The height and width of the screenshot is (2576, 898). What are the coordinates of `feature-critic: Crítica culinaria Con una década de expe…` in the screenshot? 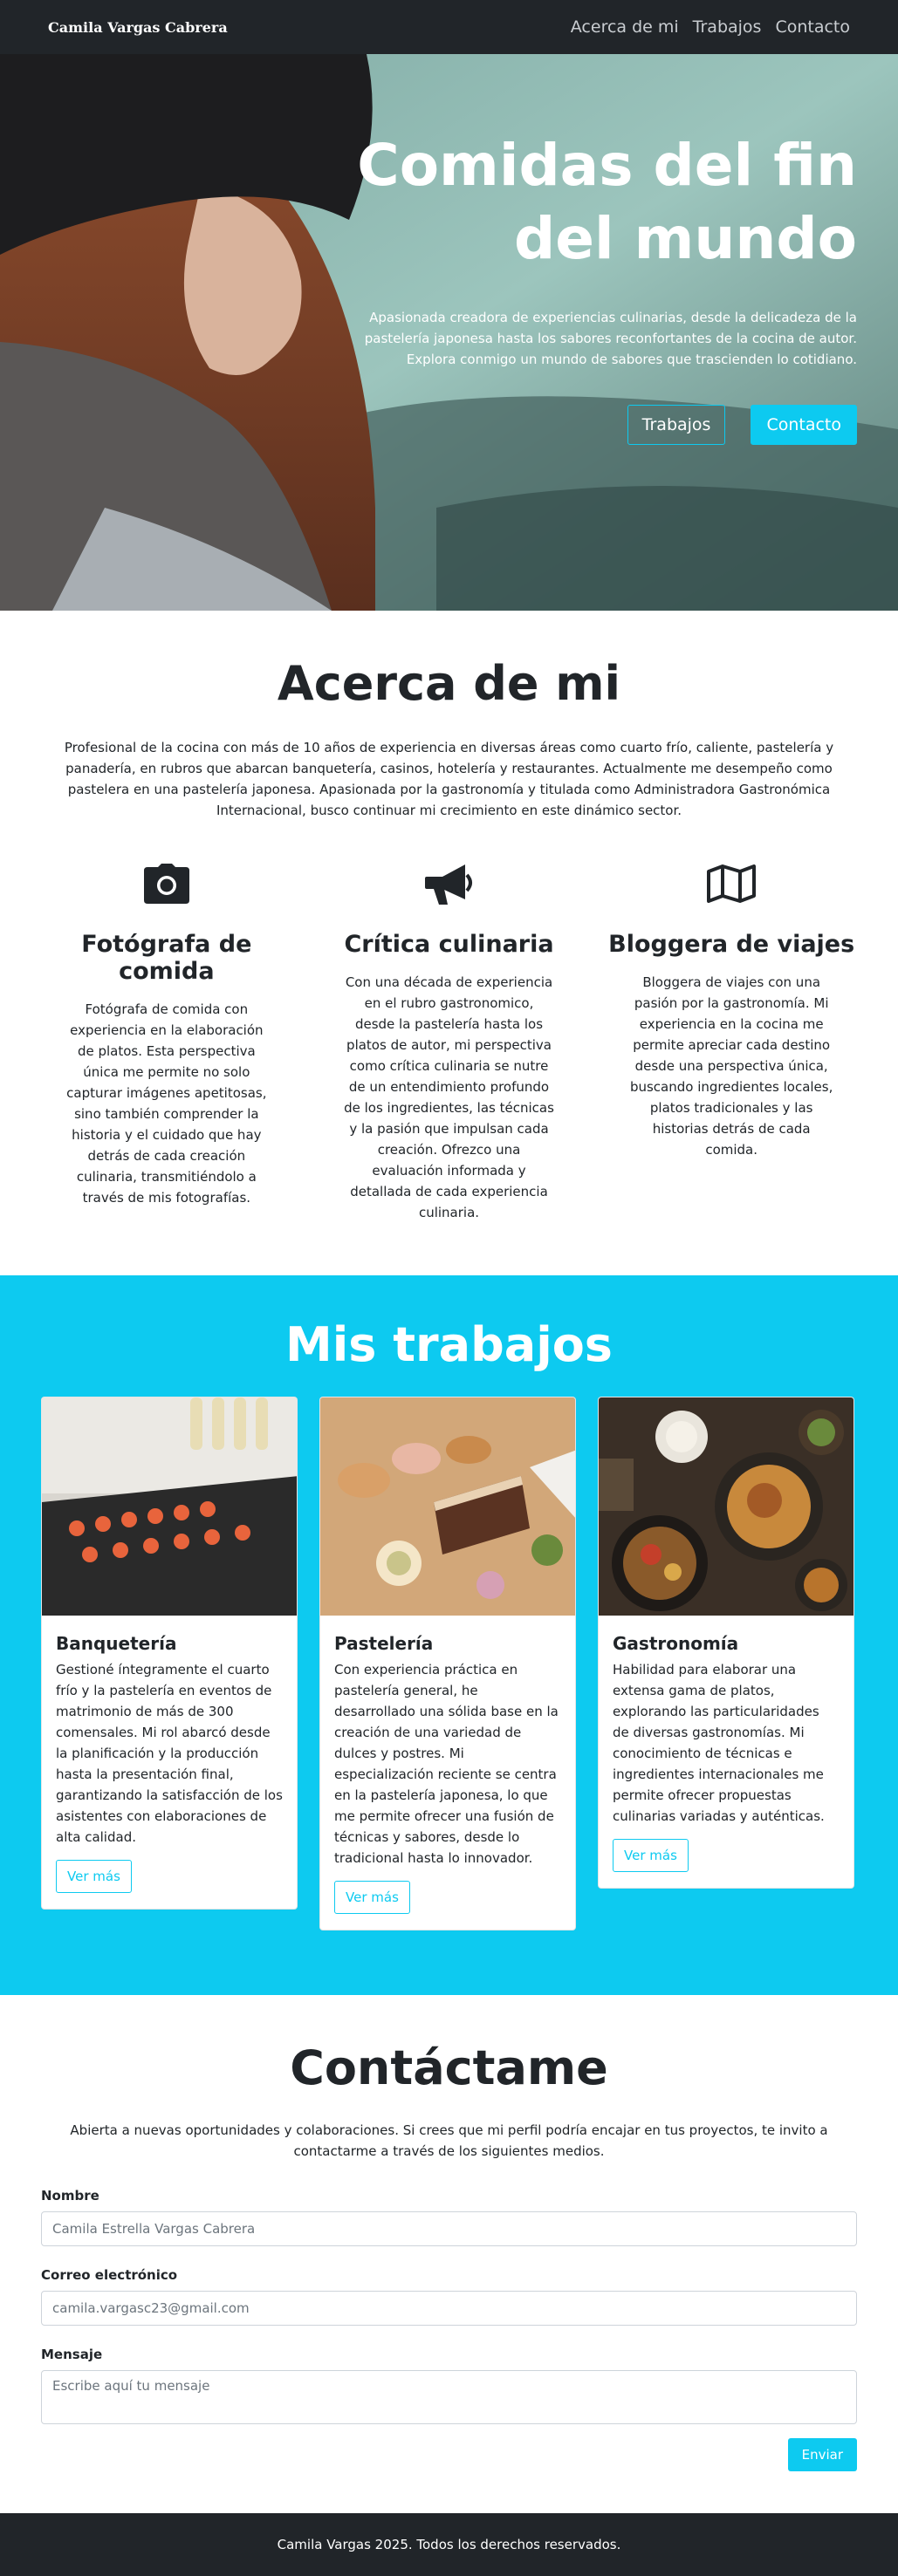 It's located at (450, 1042).